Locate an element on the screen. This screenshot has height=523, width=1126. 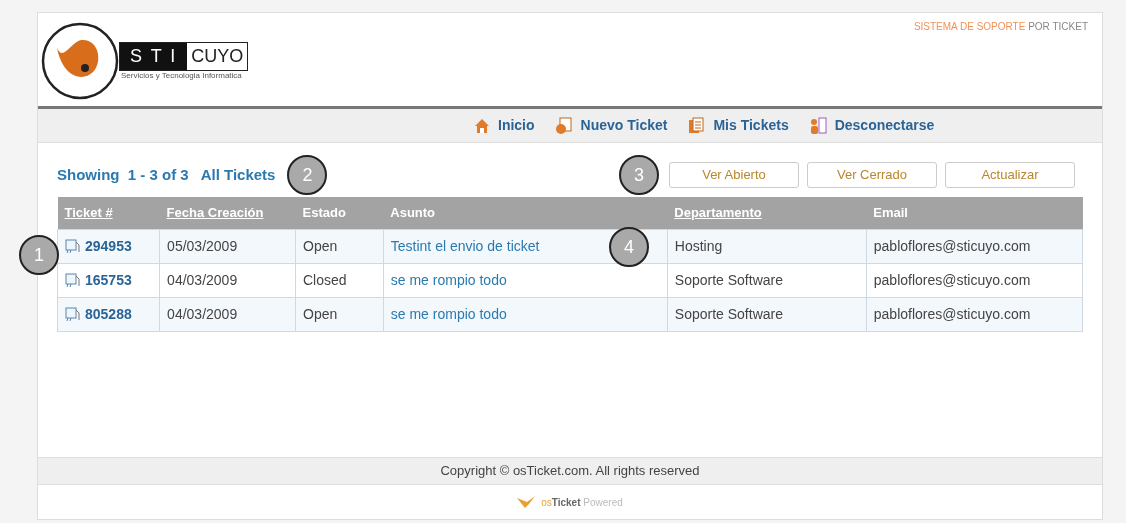
column-header: Asunto is located at coordinates (525, 213).